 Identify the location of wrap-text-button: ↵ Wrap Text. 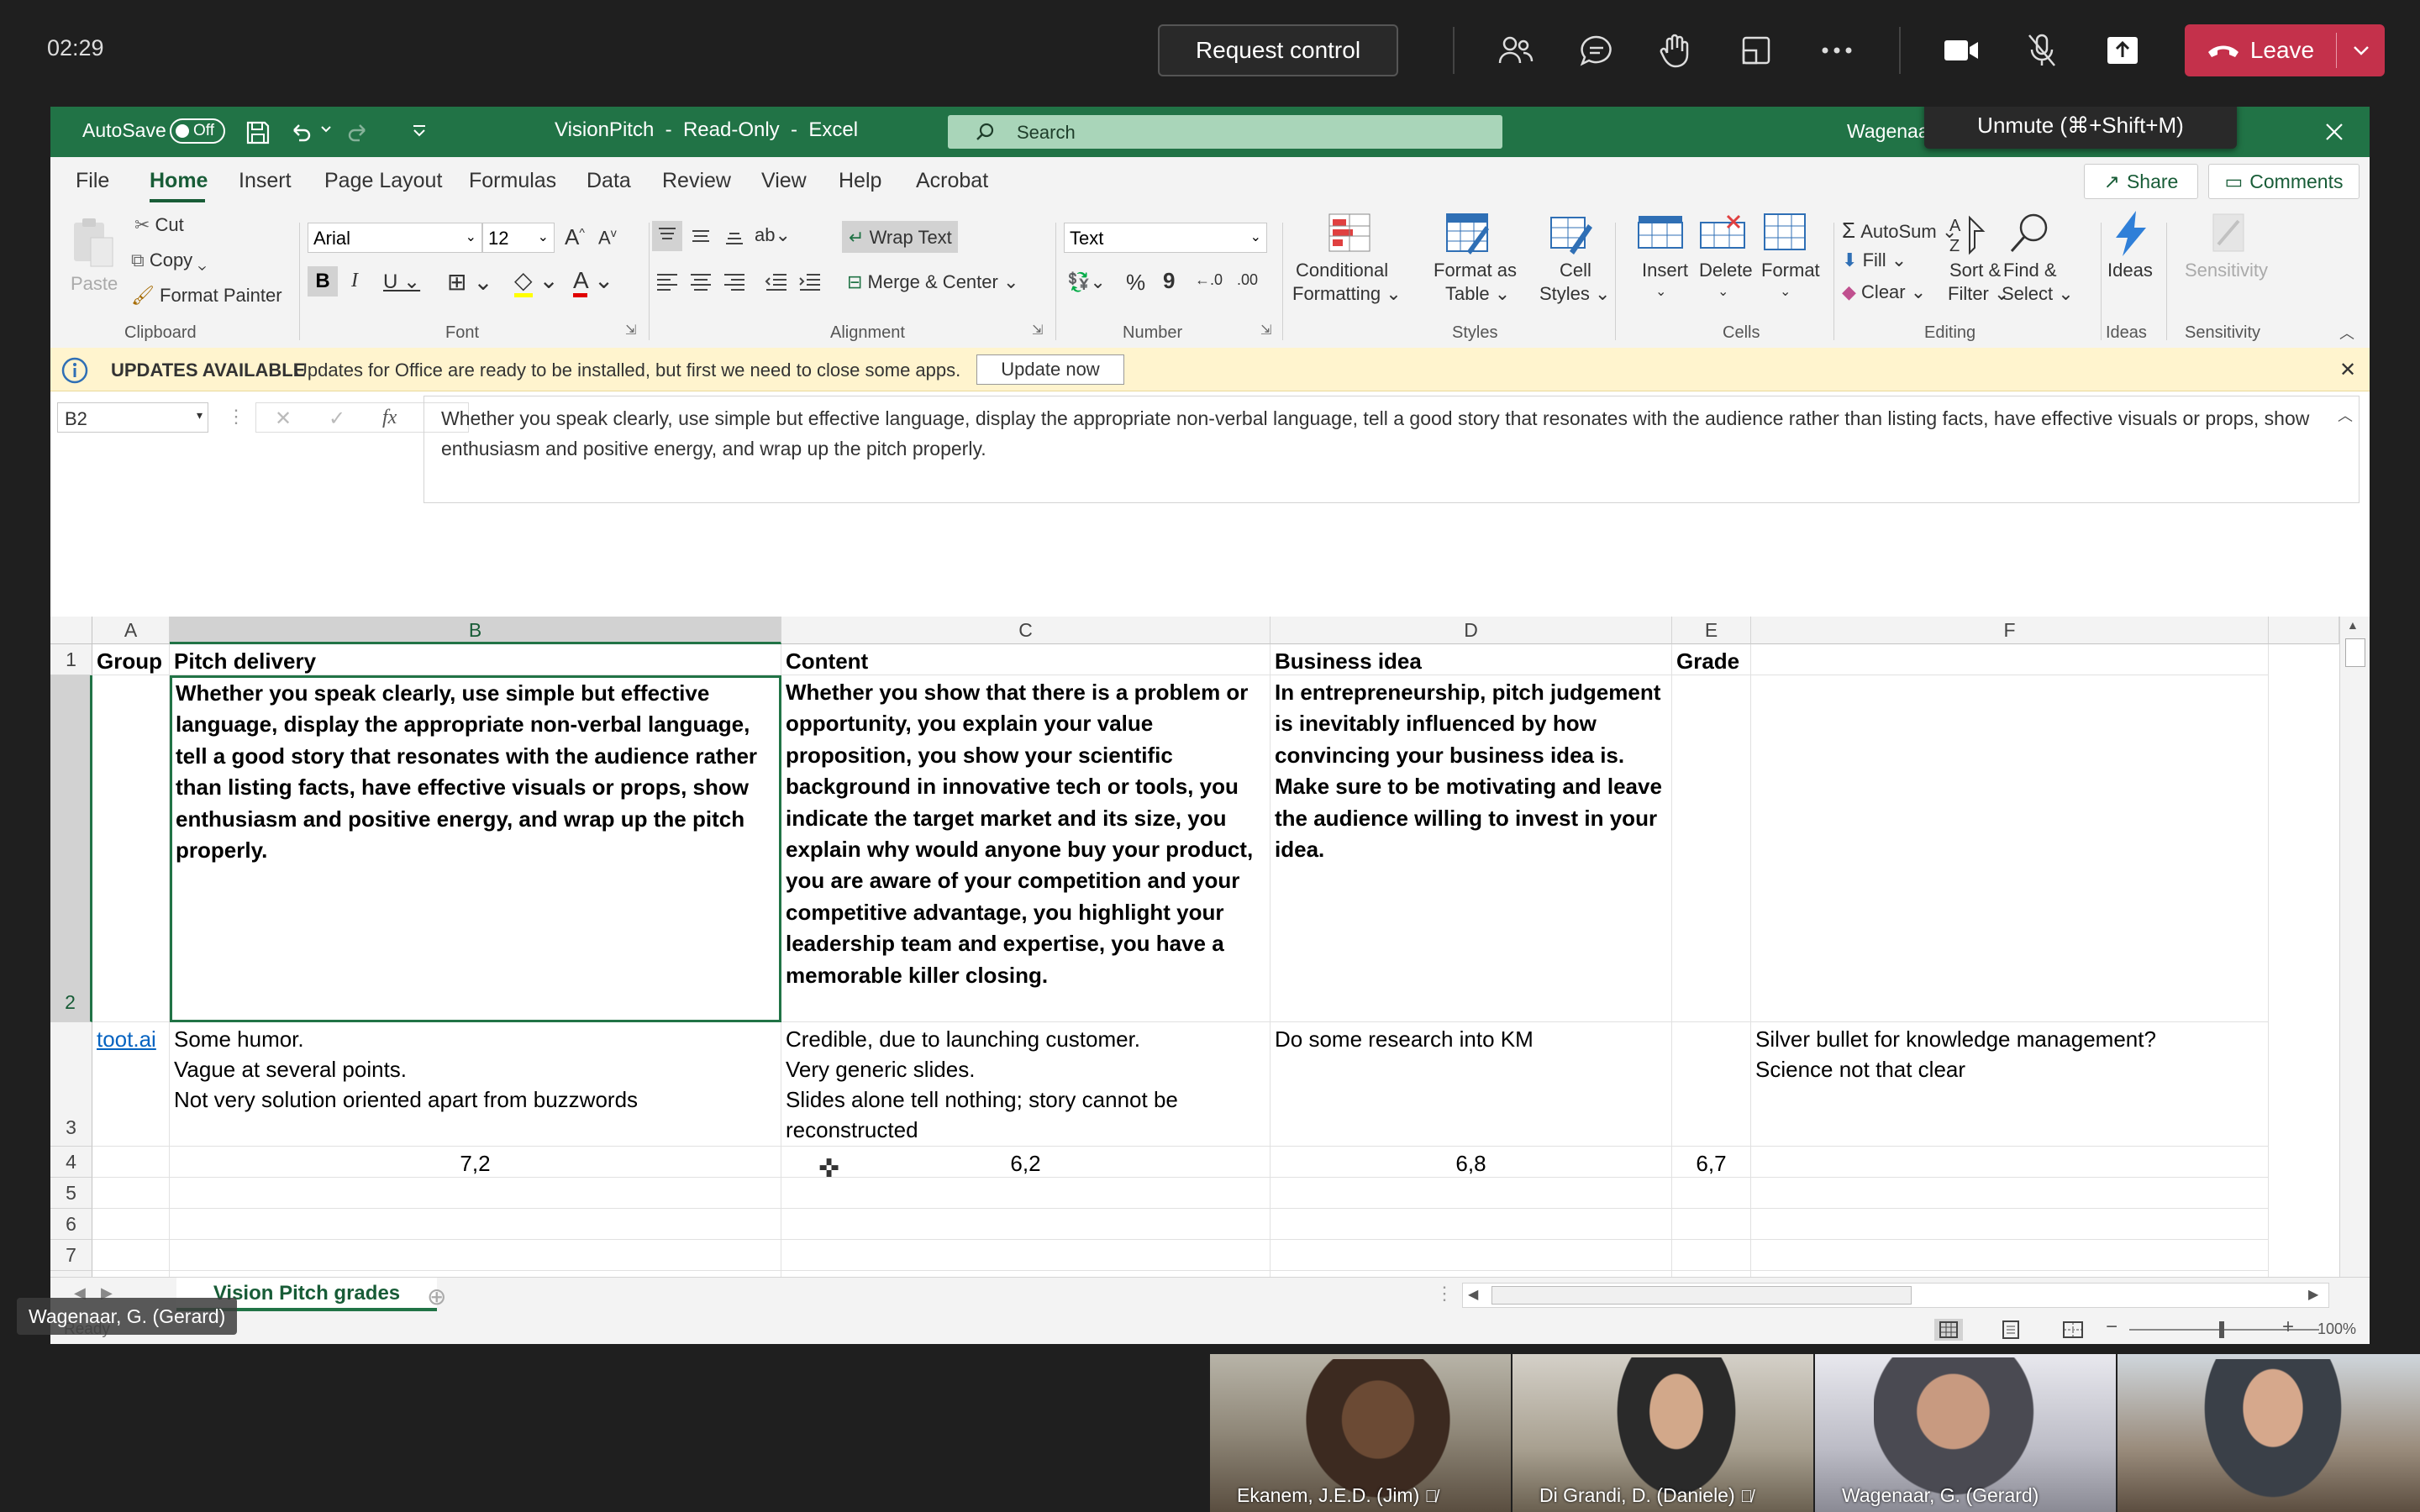
(900, 237).